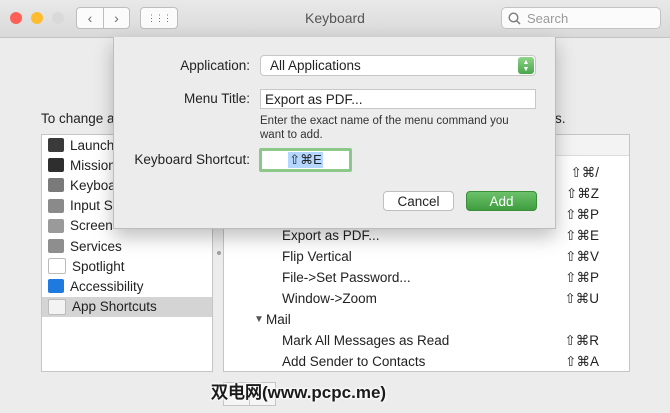 The height and width of the screenshot is (413, 670). Describe the element at coordinates (299, 392) in the screenshot. I see `watermark-text: 双电网(www.pcpc.me)` at that location.